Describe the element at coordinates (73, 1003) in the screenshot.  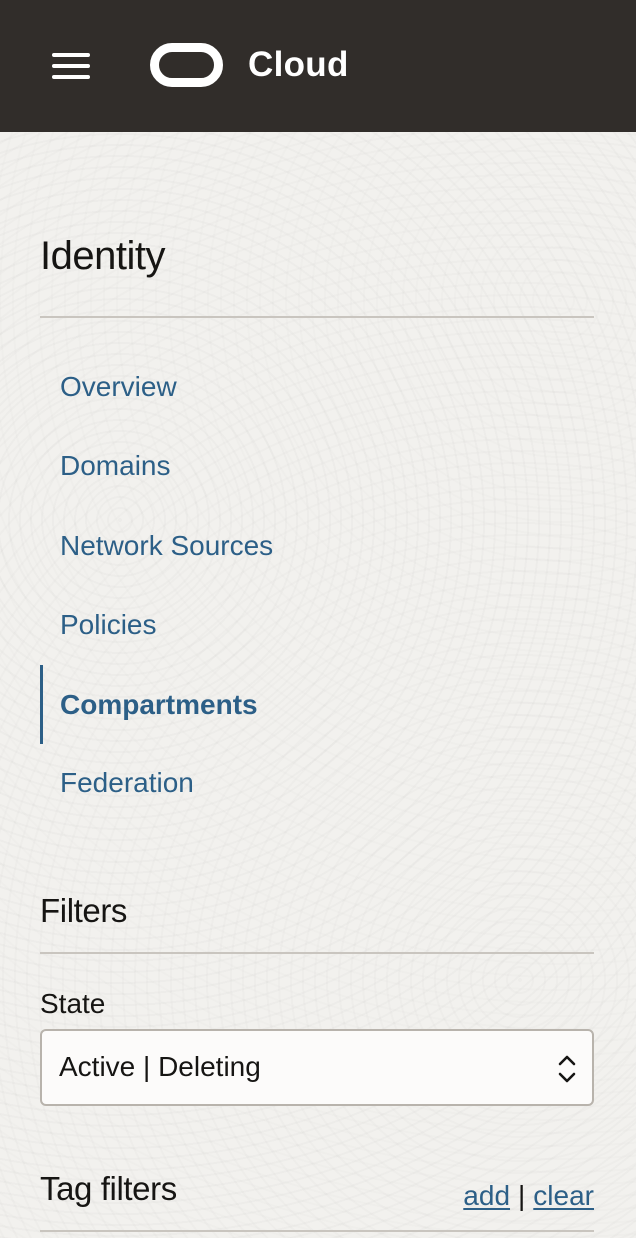
I see `state-label: State` at that location.